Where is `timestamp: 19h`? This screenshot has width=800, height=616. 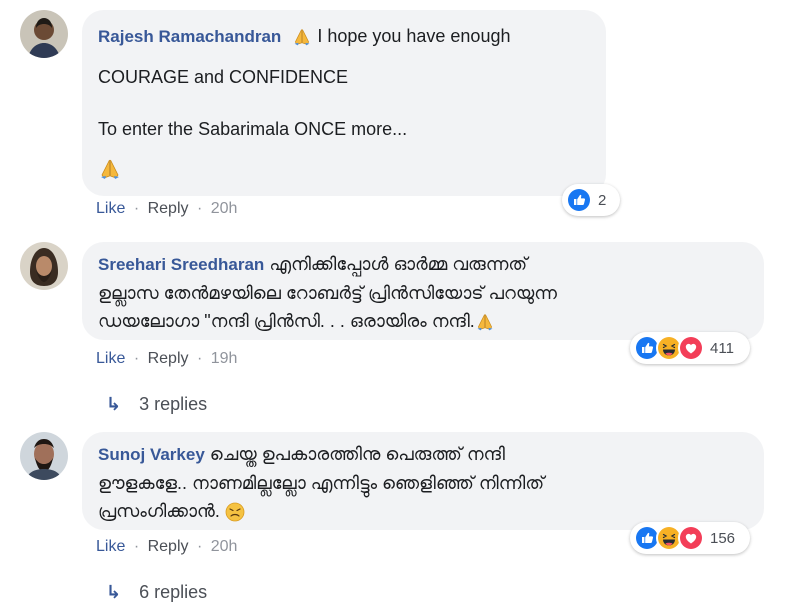
timestamp: 19h is located at coordinates (224, 358).